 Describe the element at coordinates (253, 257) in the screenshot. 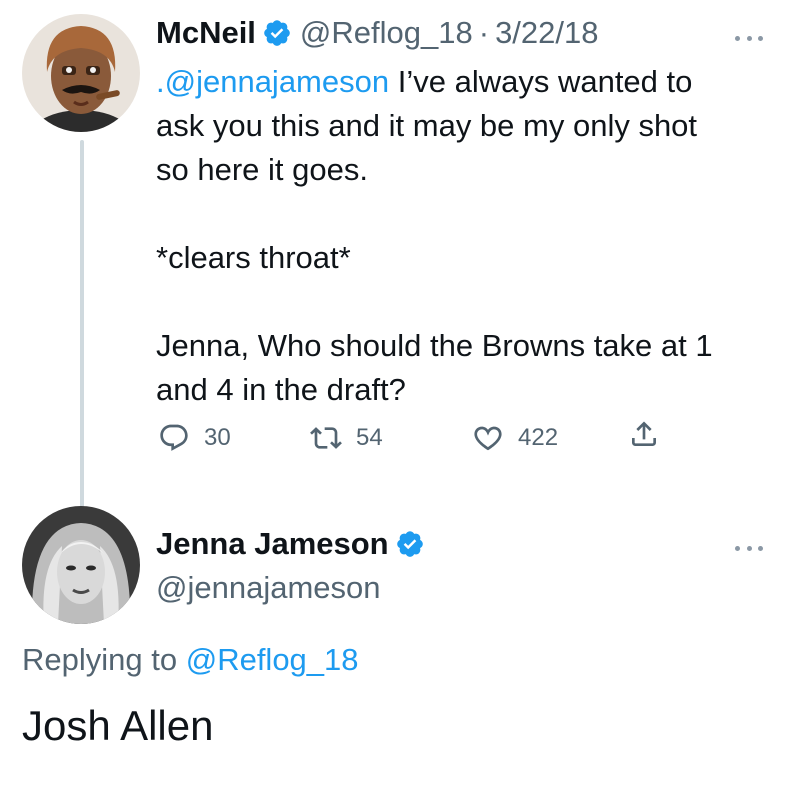

I see `tweet-text-line: *clears throat*` at that location.